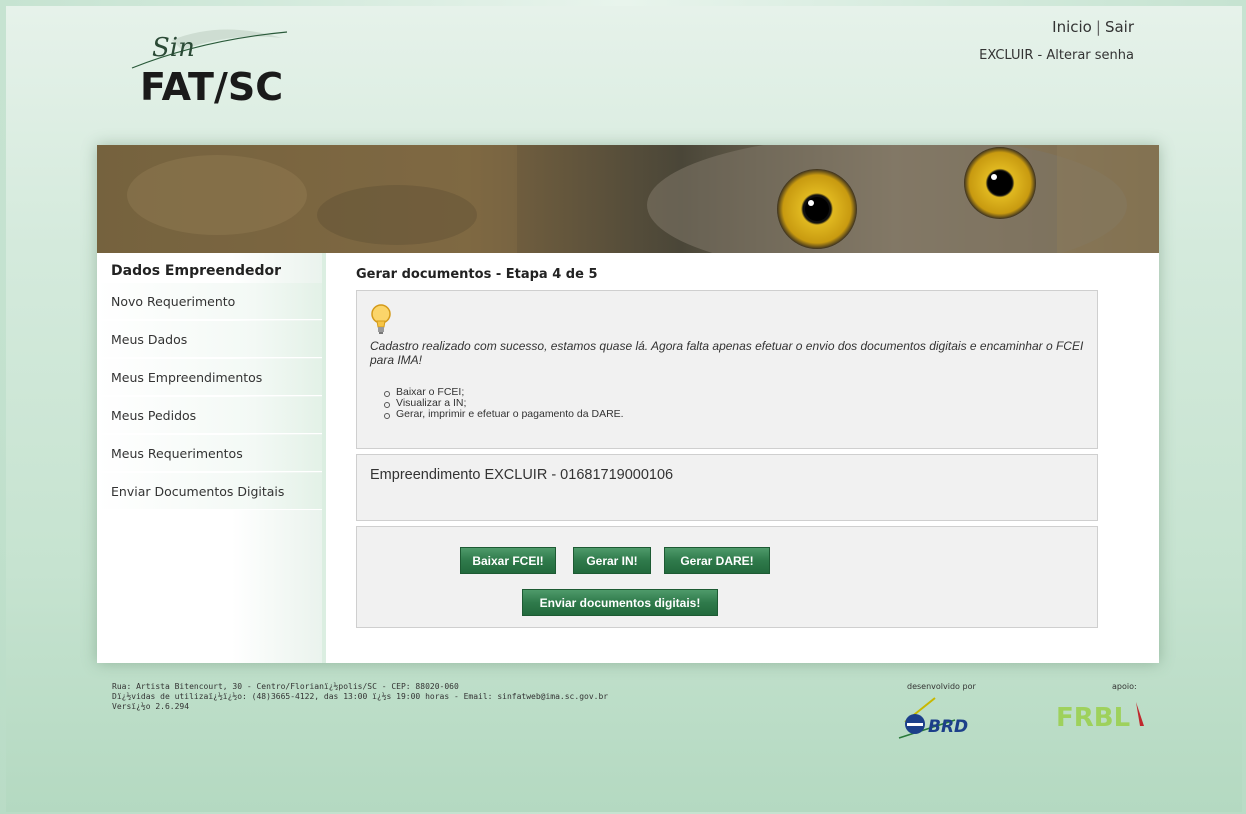  I want to click on frbl-logo-text: FRBL, so click(1093, 717).